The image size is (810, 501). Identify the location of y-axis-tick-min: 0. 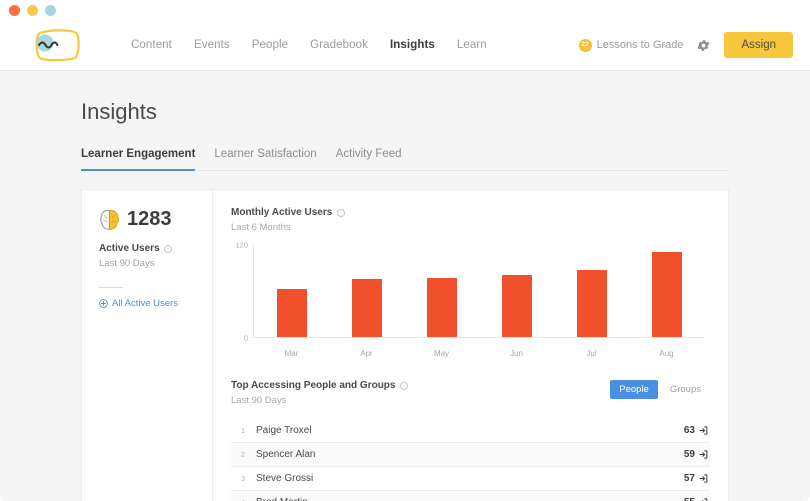
(245, 338).